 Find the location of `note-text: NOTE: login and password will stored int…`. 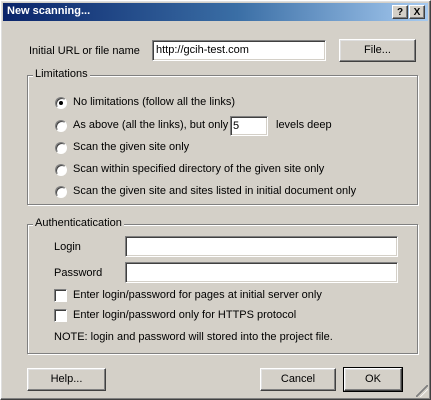

note-text: NOTE: login and password will stored int… is located at coordinates (193, 337).